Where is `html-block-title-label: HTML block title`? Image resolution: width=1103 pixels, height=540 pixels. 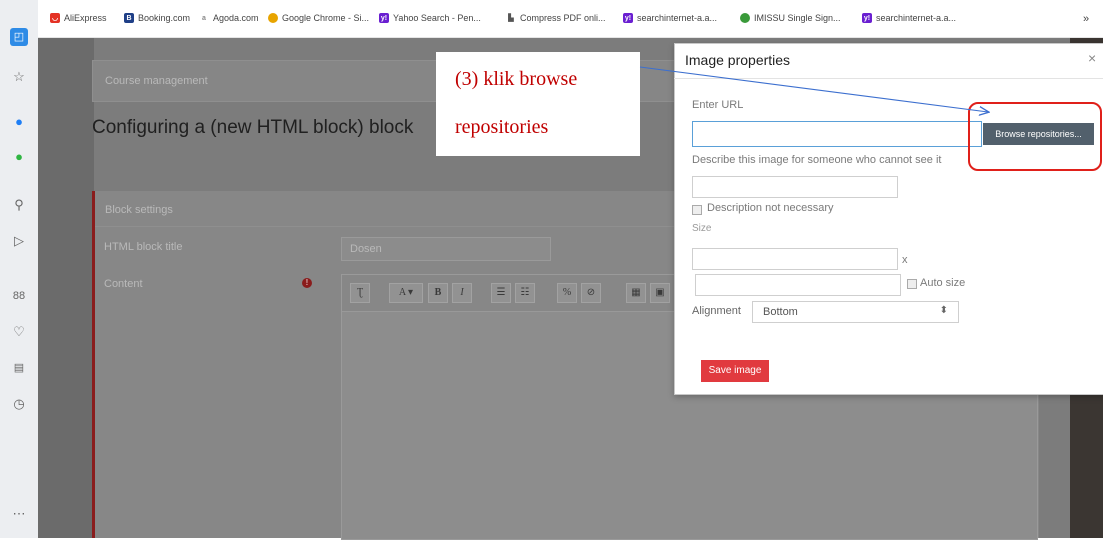 html-block-title-label: HTML block title is located at coordinates (143, 247).